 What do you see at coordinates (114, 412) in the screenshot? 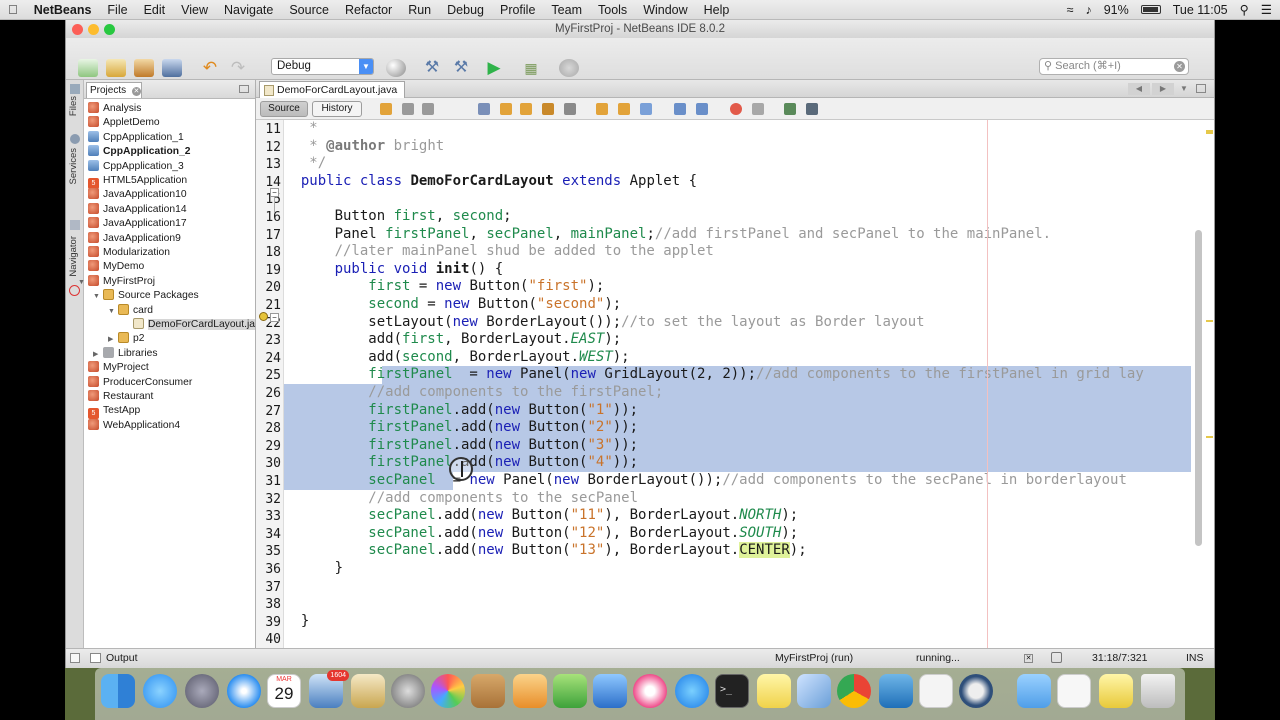
I see `project-tree-item: 5 TestApp` at bounding box center [114, 412].